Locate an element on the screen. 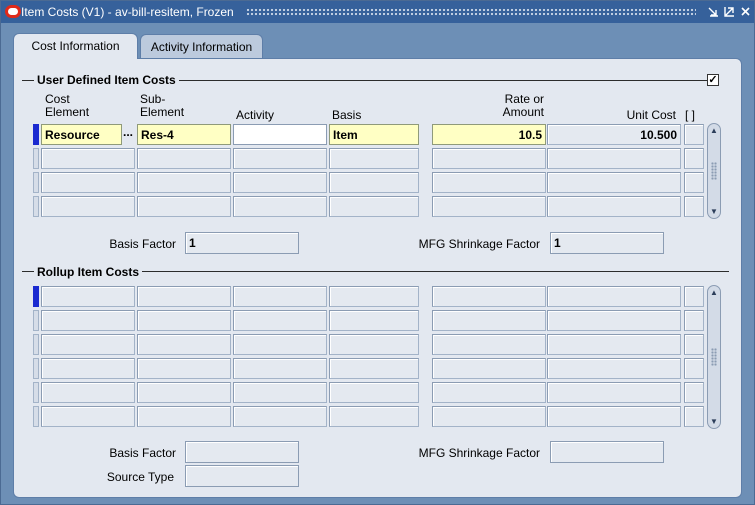  basis-factor-field: 1 is located at coordinates (242, 243).